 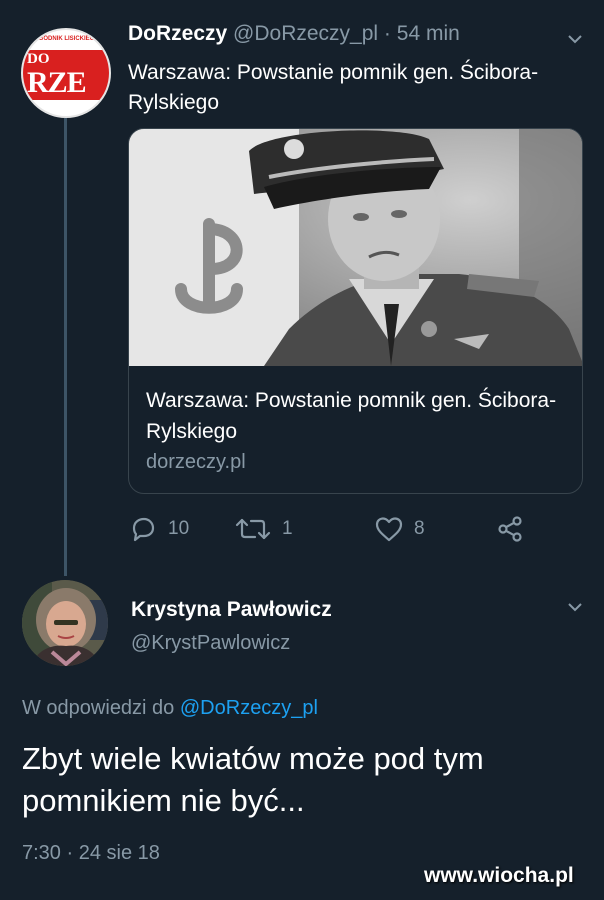 What do you see at coordinates (210, 643) in the screenshot?
I see `tweet2-handle: @KrystPawlowicz` at bounding box center [210, 643].